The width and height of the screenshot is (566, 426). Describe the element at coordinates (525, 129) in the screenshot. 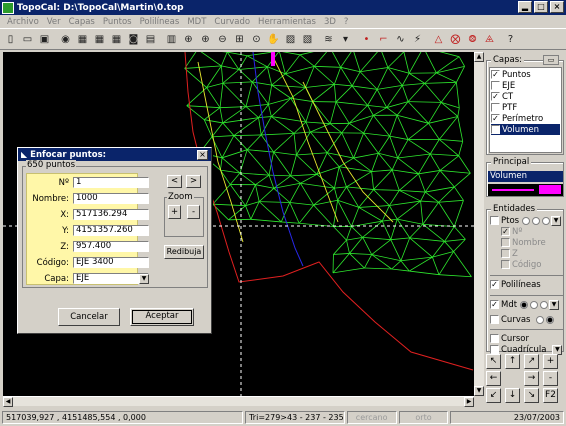

I see `capa-item-volumen: ✓ Volumen` at that location.